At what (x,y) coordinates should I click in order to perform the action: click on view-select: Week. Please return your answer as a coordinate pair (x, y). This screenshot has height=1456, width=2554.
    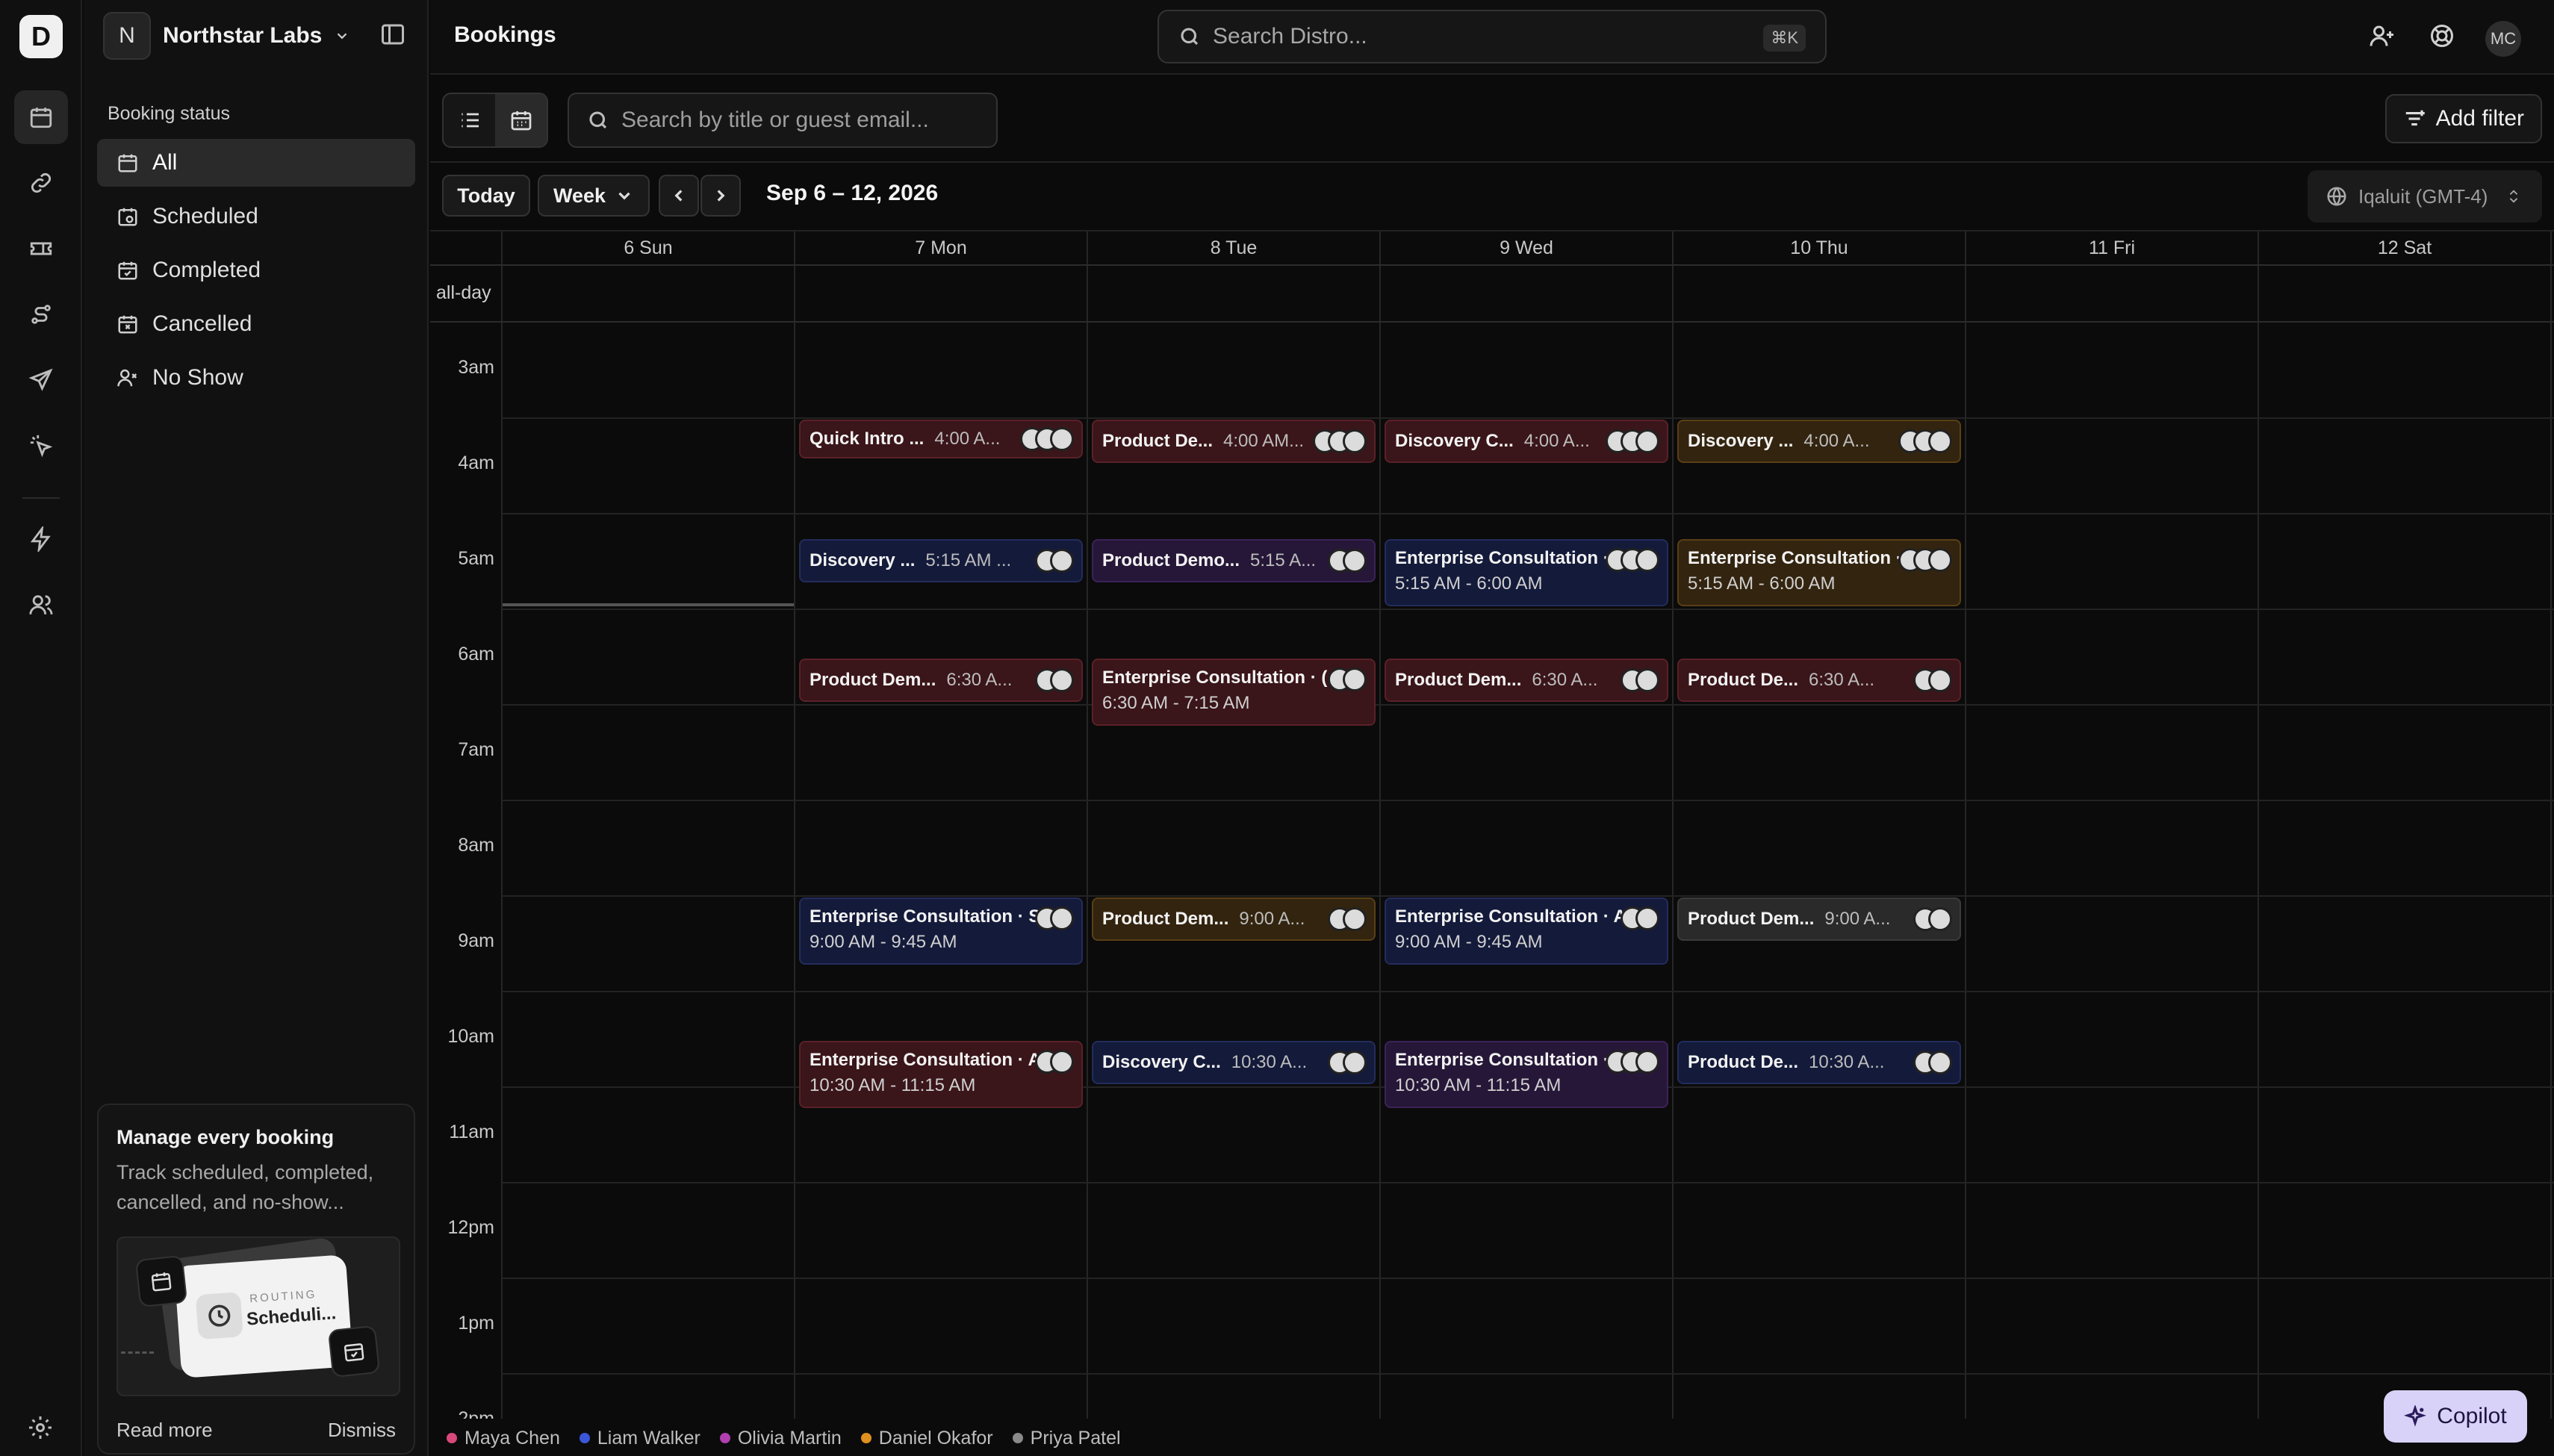
    Looking at the image, I should click on (594, 196).